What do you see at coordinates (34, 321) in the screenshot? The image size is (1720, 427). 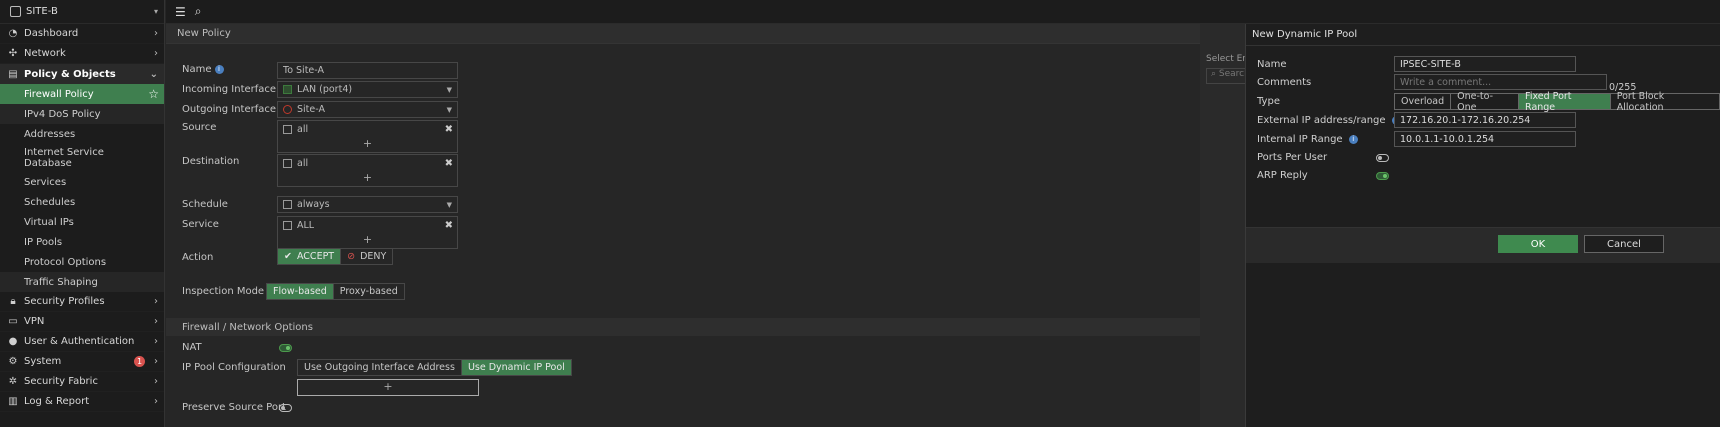 I see `nav-label: VPN` at bounding box center [34, 321].